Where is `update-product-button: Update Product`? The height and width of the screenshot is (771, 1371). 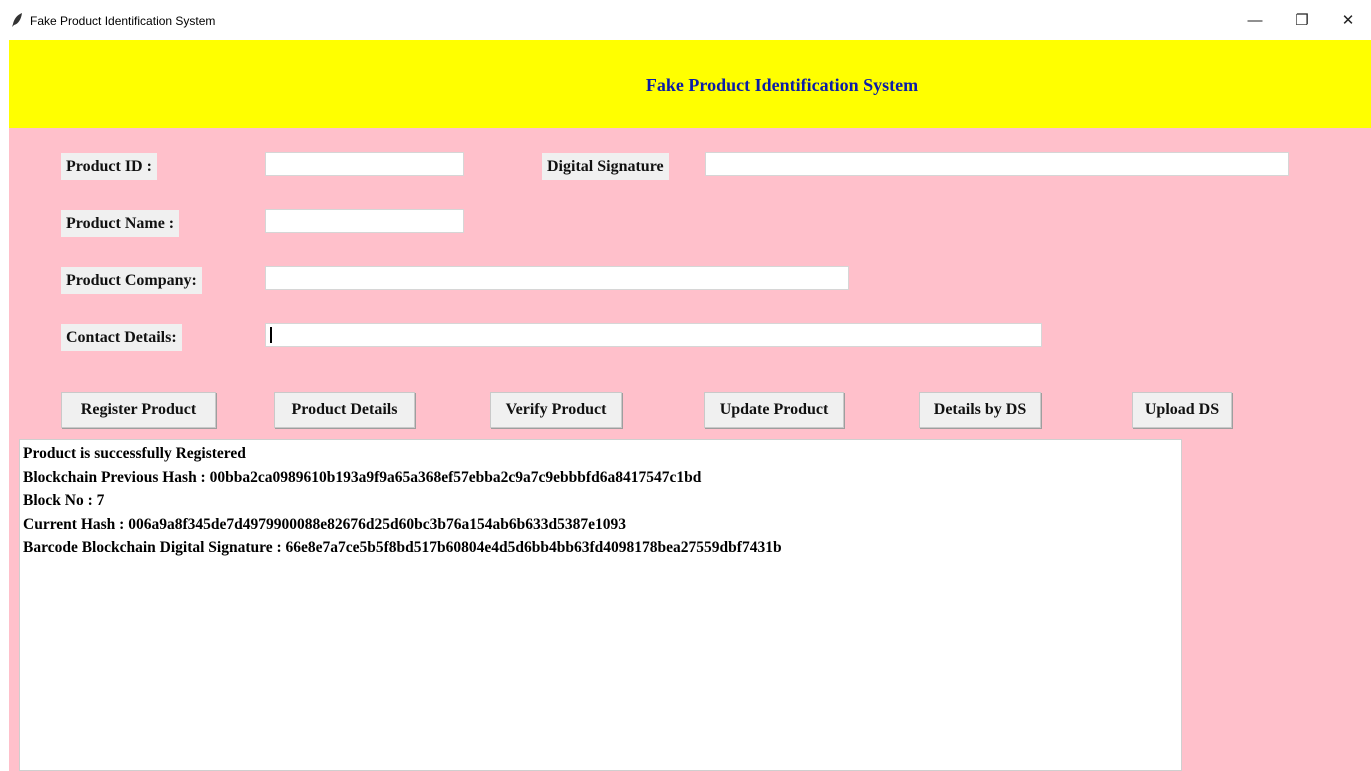
update-product-button: Update Product is located at coordinates (774, 410).